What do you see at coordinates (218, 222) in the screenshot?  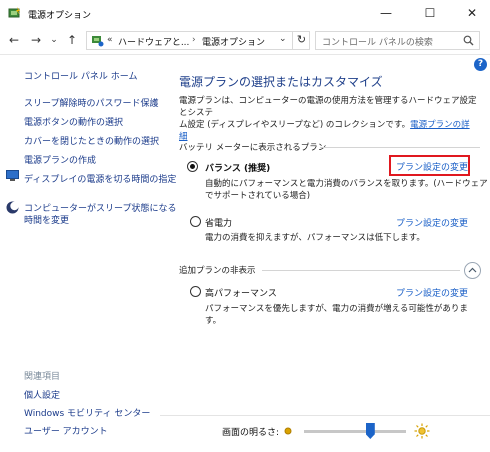 I see `plan-power-saver-name: 省電力` at bounding box center [218, 222].